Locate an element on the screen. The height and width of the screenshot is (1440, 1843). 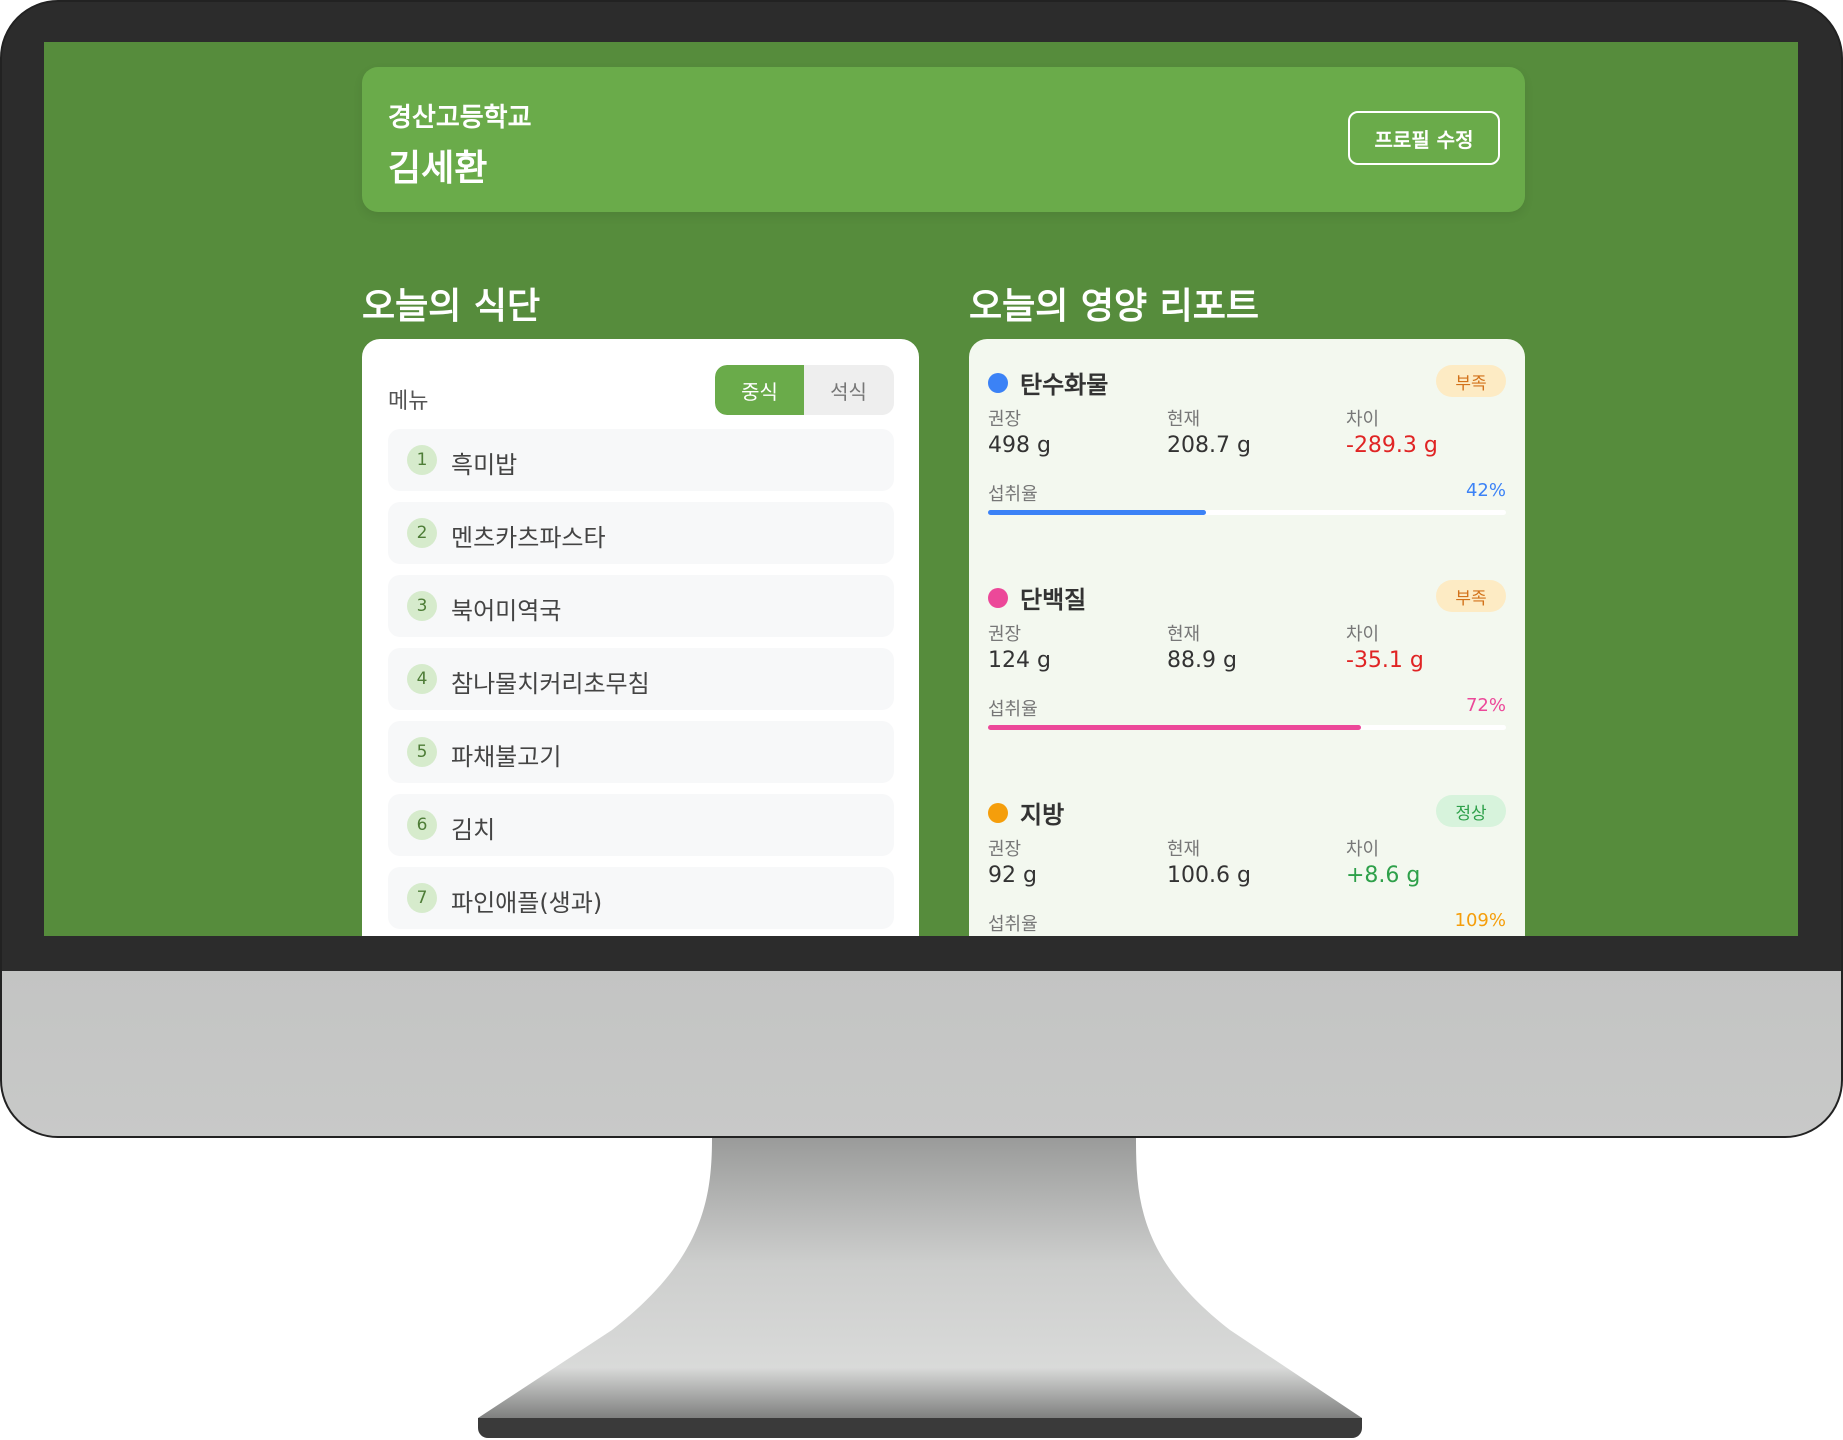
list-item: 7 파인애플(생과) is located at coordinates (641, 898).